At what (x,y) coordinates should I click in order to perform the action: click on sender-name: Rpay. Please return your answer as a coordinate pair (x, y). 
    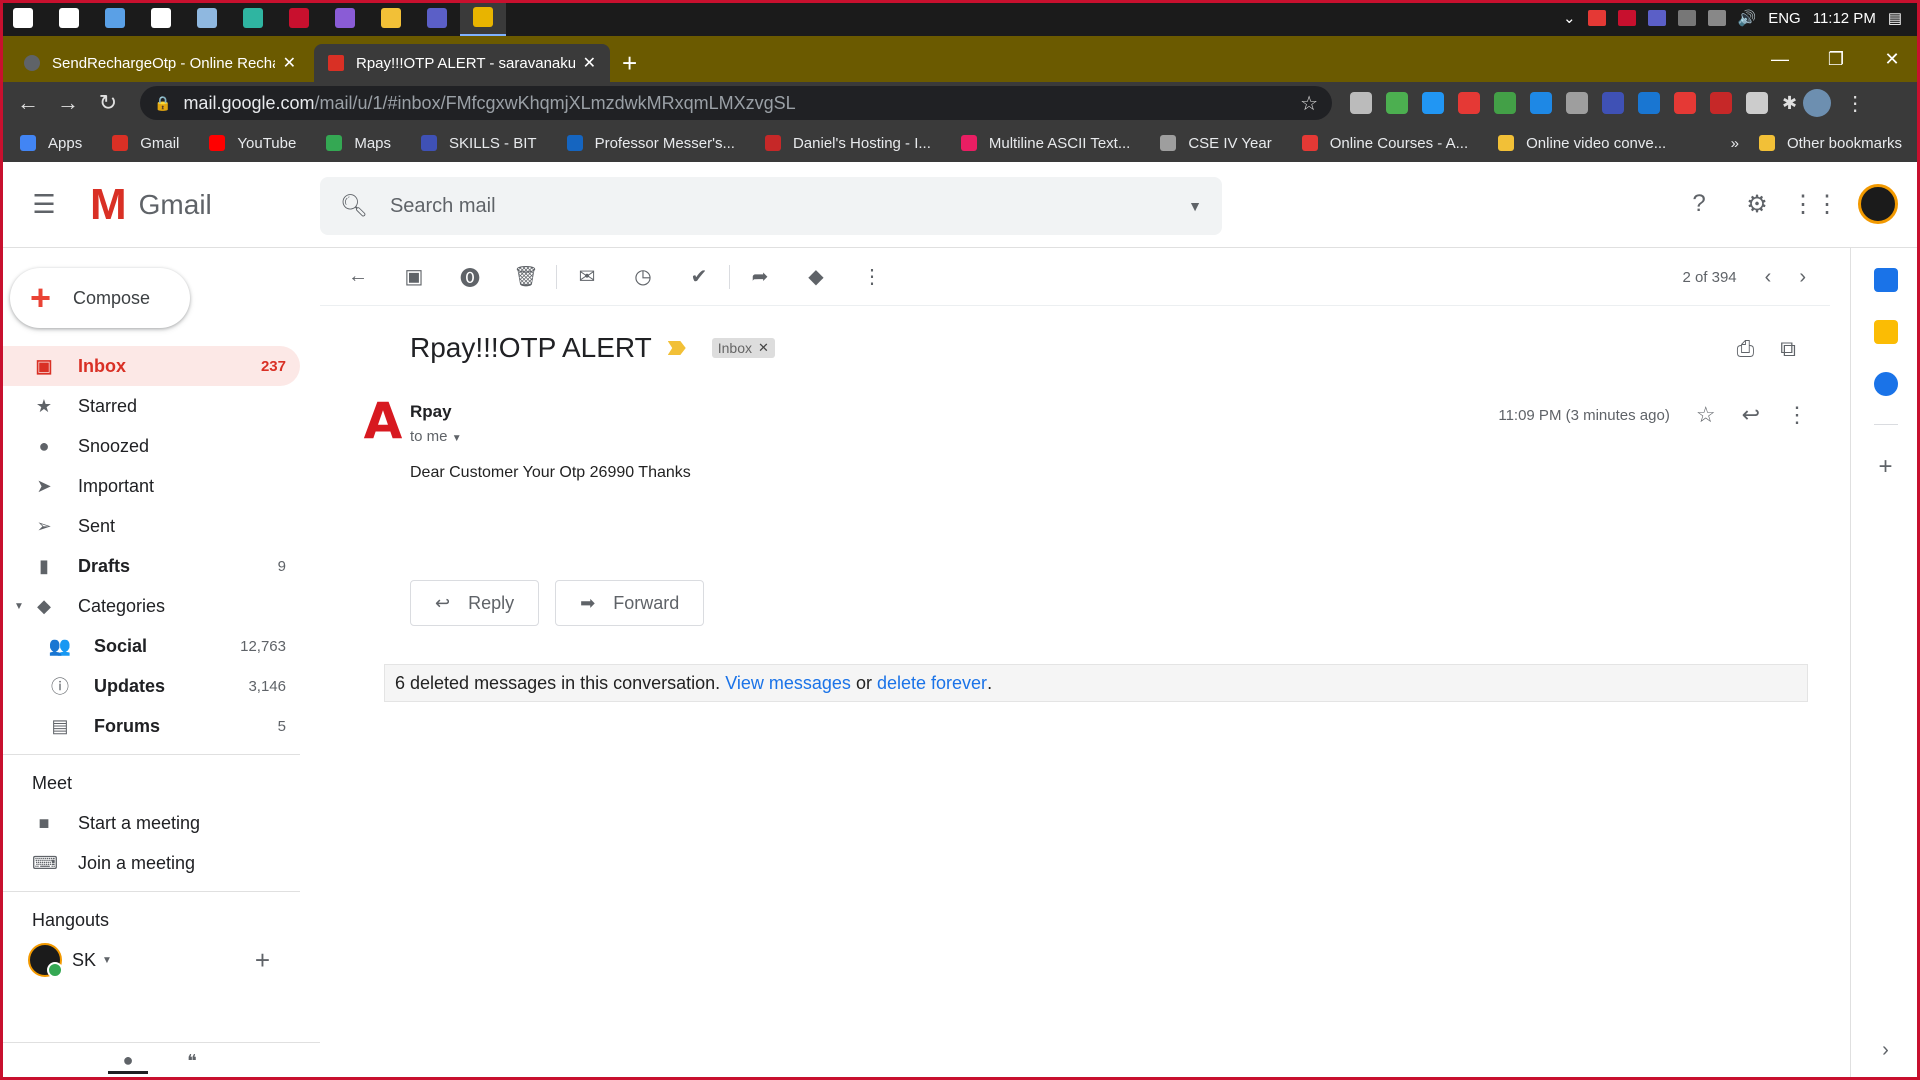
    Looking at the image, I should click on (431, 412).